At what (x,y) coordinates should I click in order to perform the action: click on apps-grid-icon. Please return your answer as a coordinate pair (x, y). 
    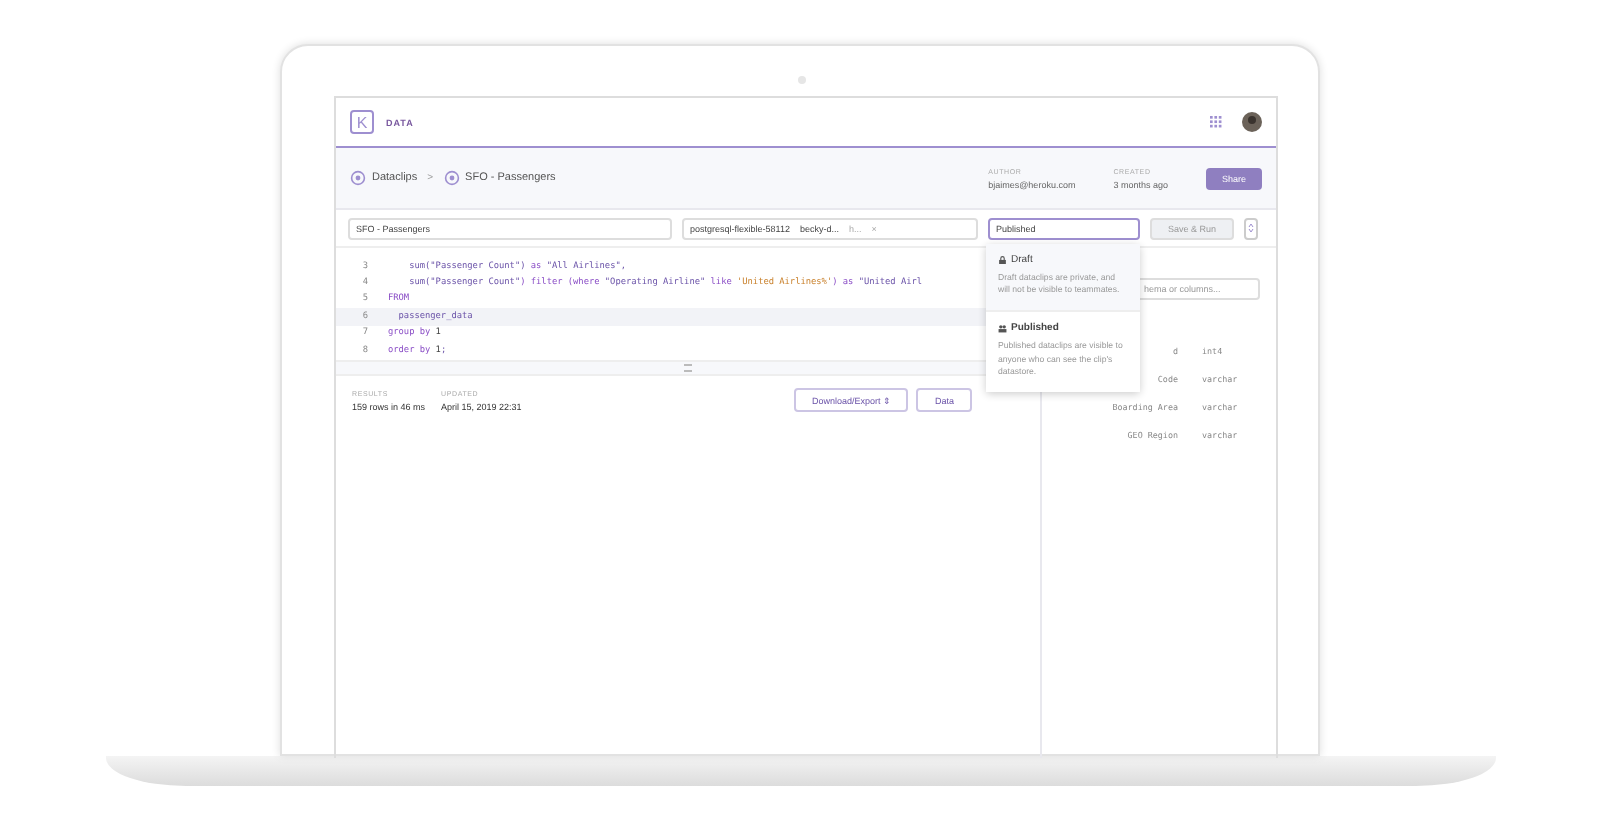
    Looking at the image, I should click on (1216, 122).